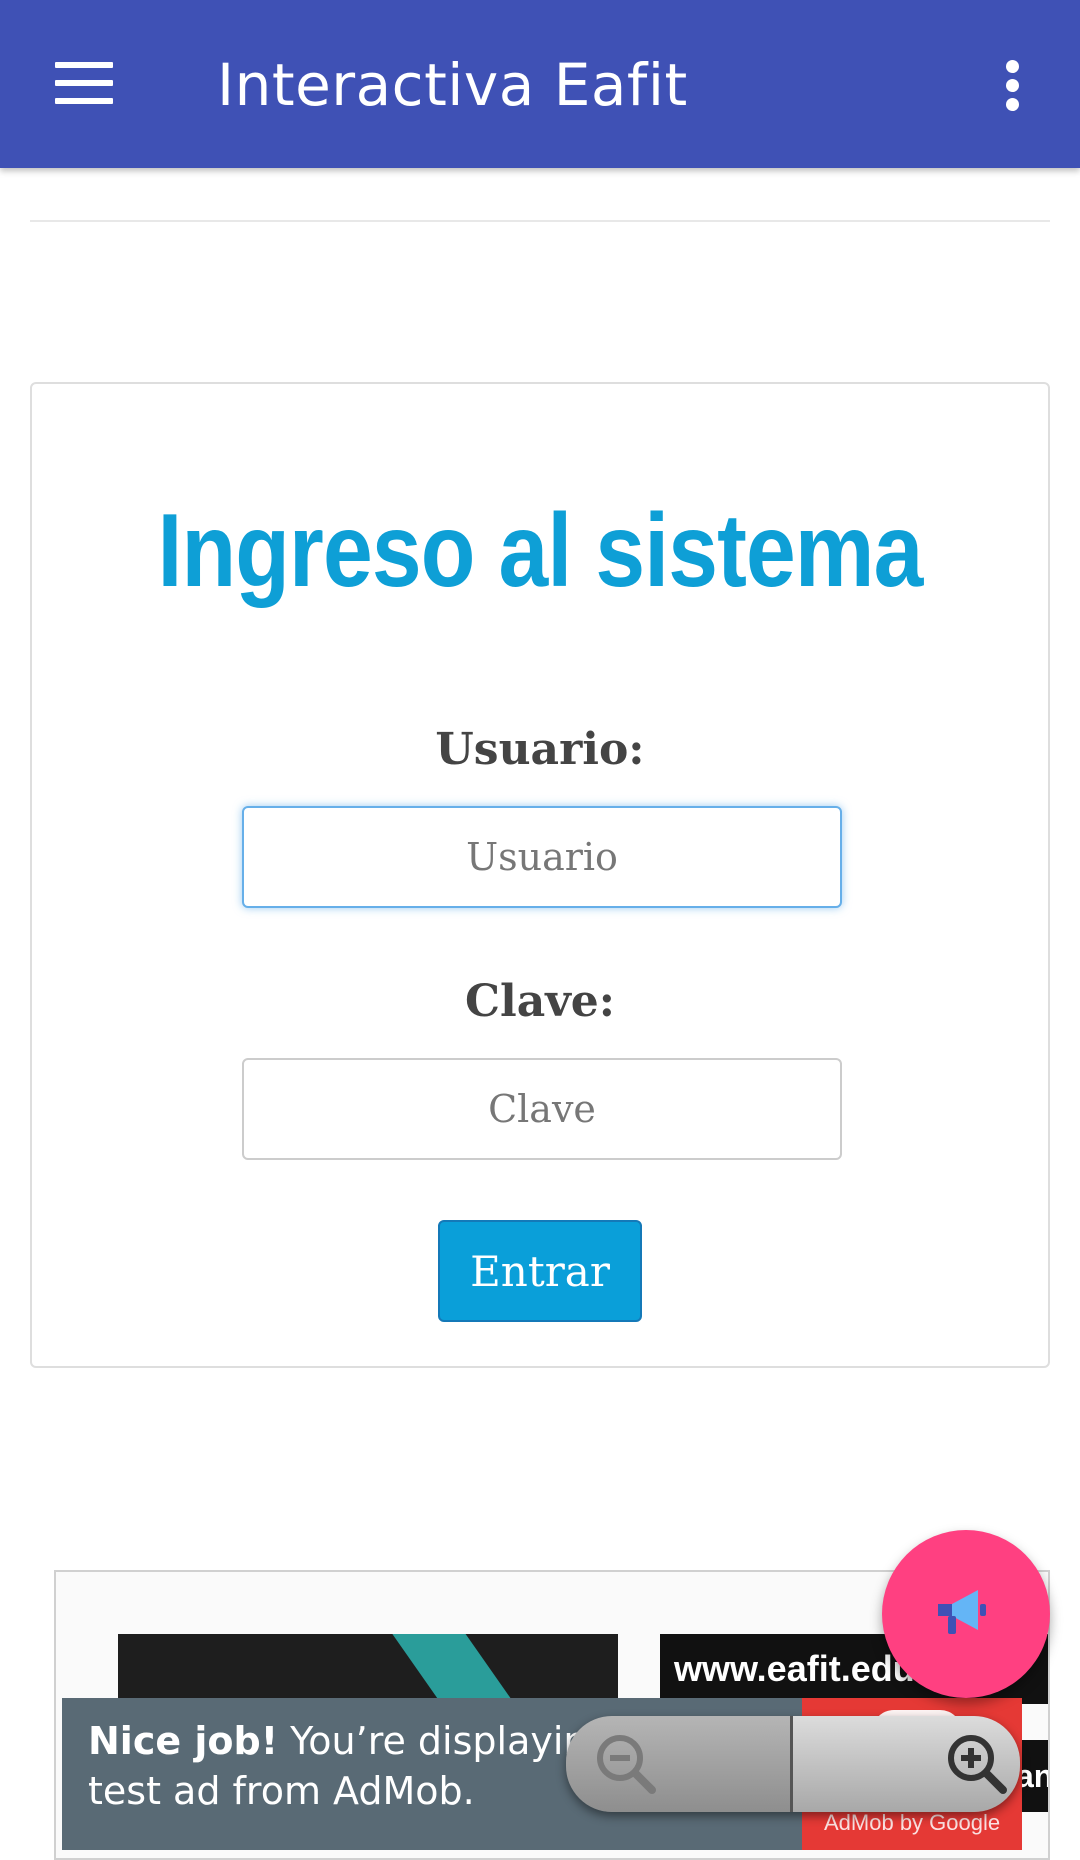 The height and width of the screenshot is (1860, 1080). I want to click on fab-announce-button, so click(966, 1614).